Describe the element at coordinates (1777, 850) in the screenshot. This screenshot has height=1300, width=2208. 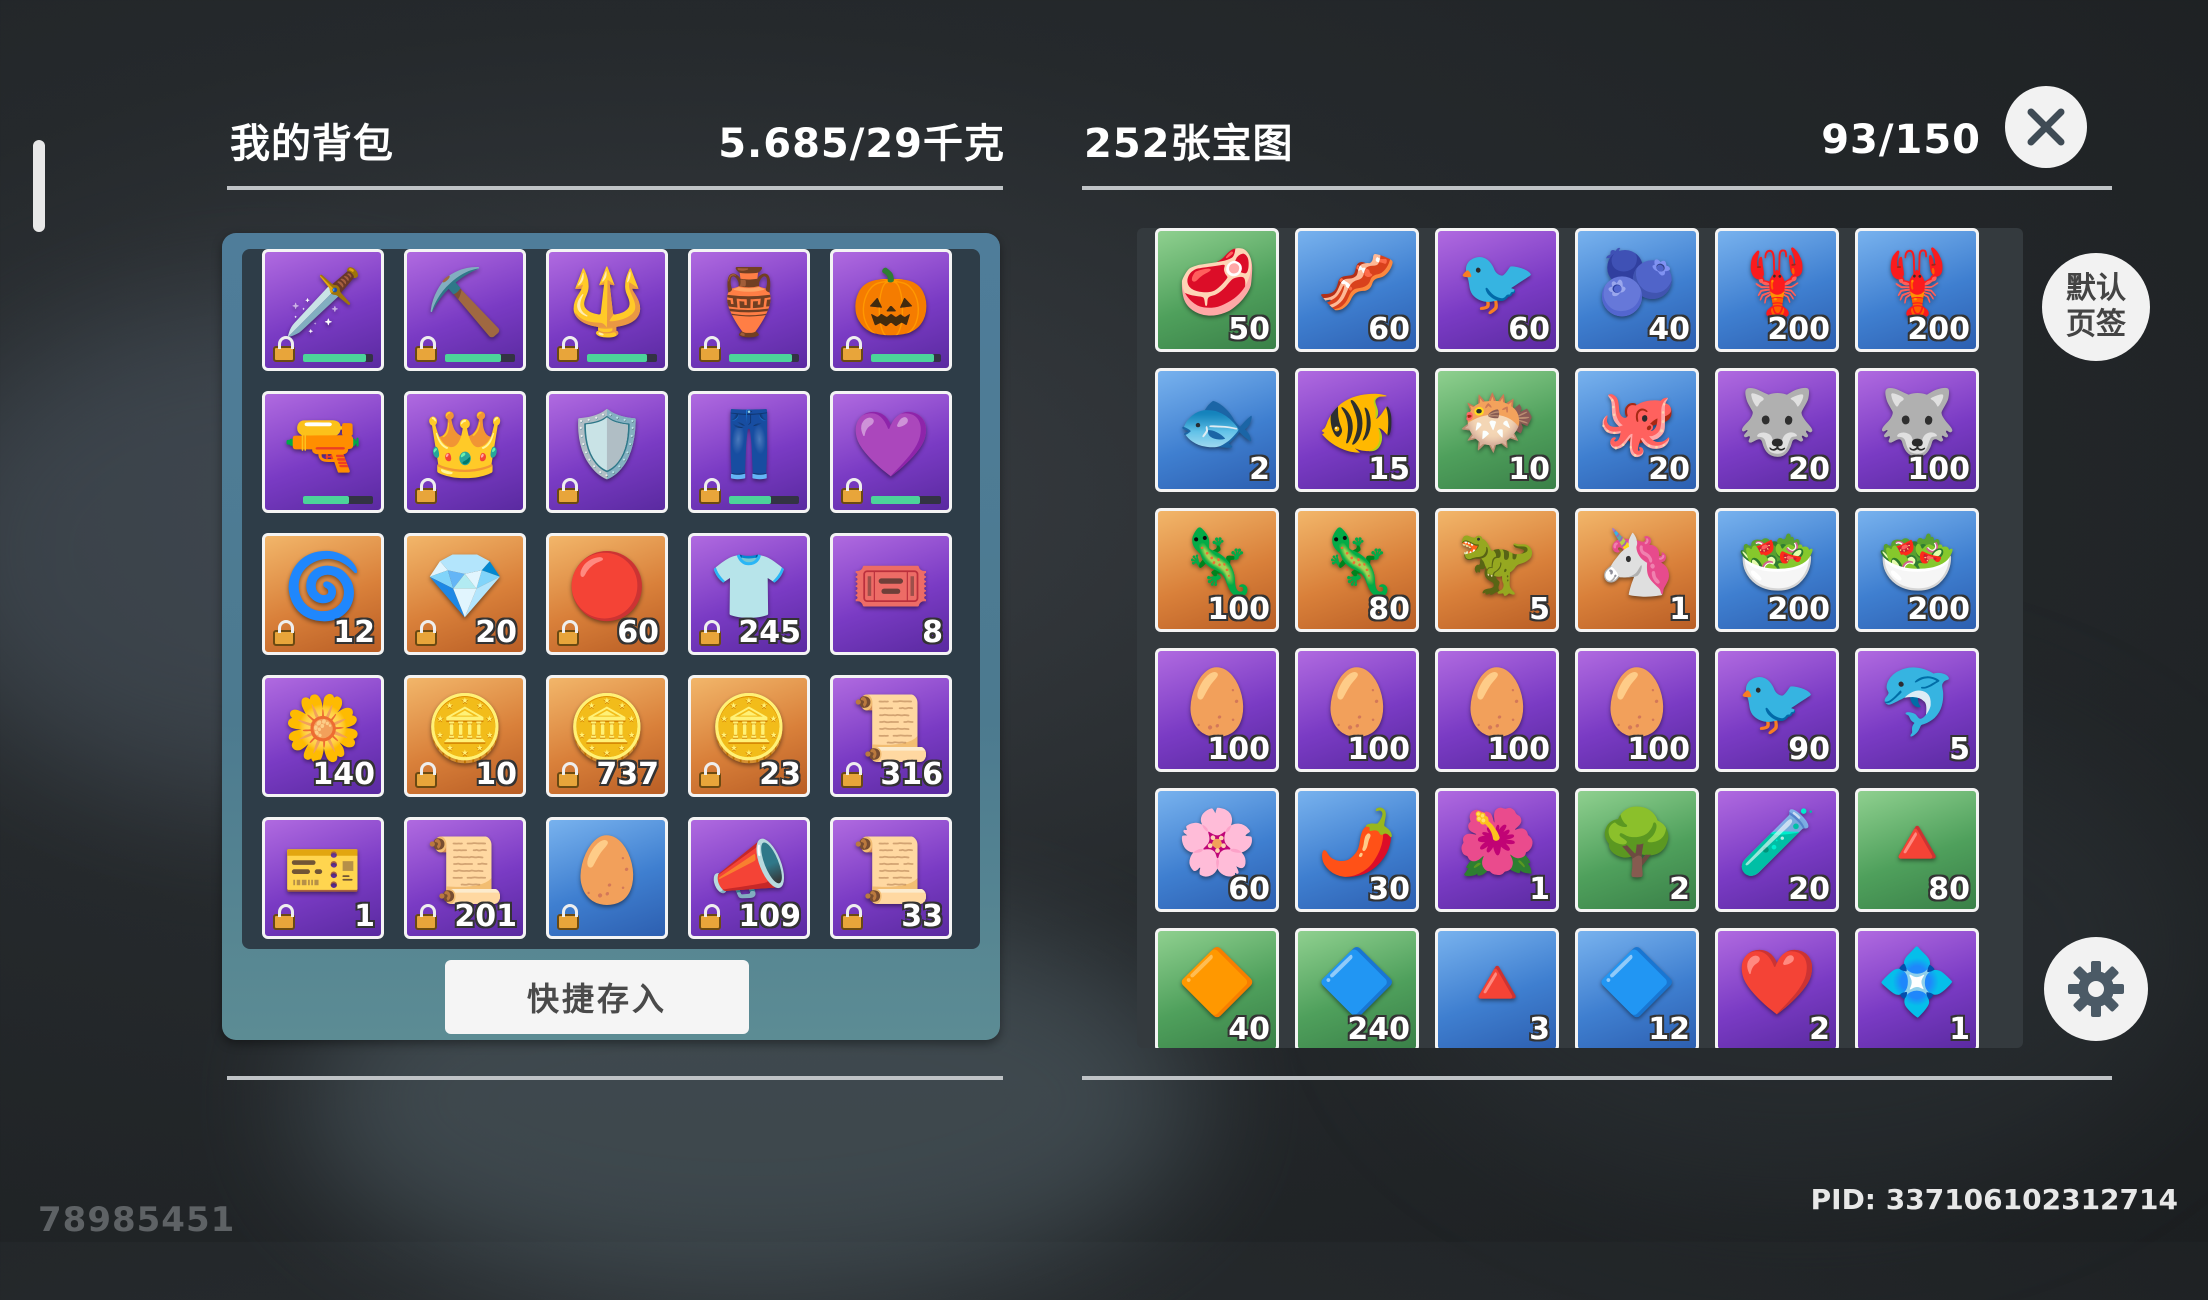
I see `storage-slot: 🧪 20` at that location.